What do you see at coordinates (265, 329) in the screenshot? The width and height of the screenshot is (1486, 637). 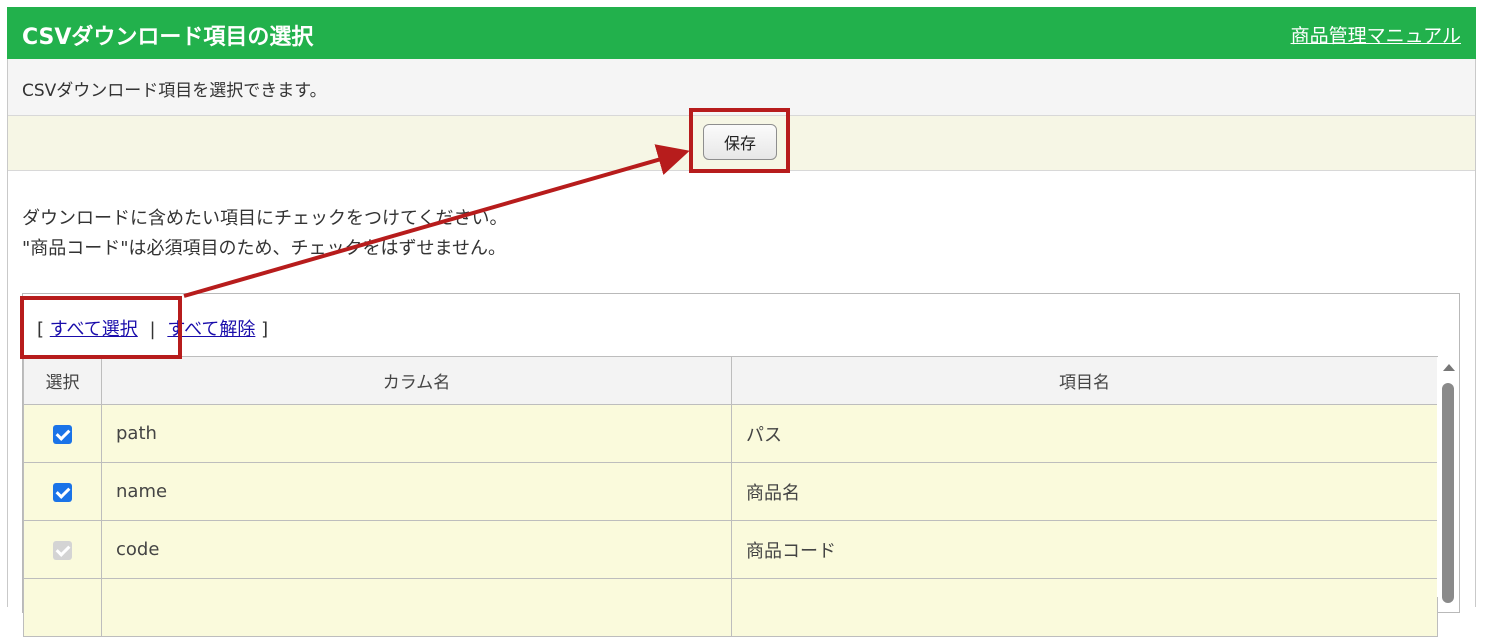 I see `bracket-close: ]` at bounding box center [265, 329].